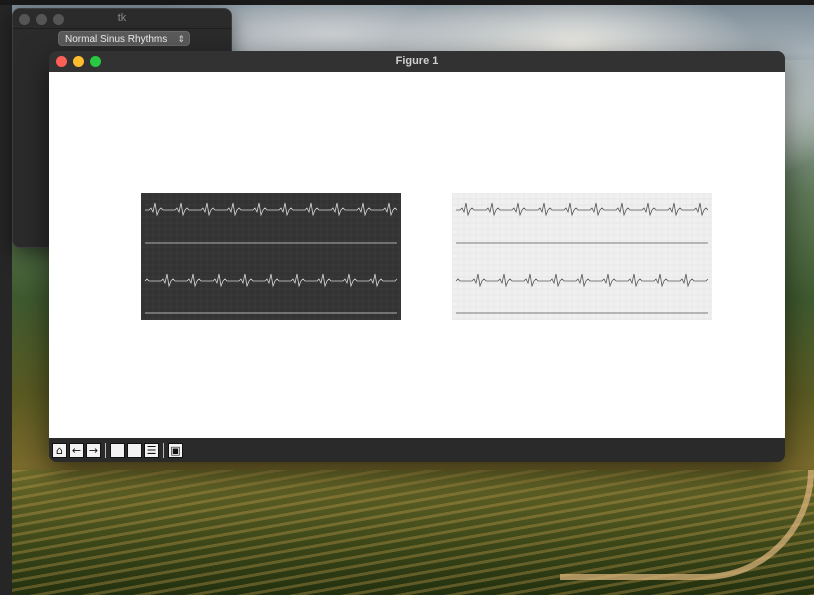  I want to click on pan-button, so click(117, 450).